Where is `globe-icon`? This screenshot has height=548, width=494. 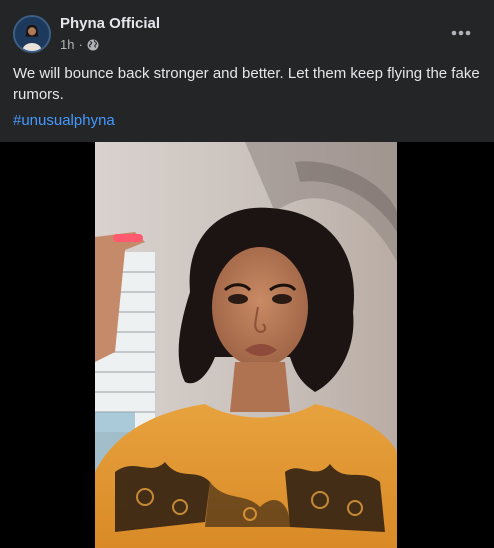 globe-icon is located at coordinates (93, 45).